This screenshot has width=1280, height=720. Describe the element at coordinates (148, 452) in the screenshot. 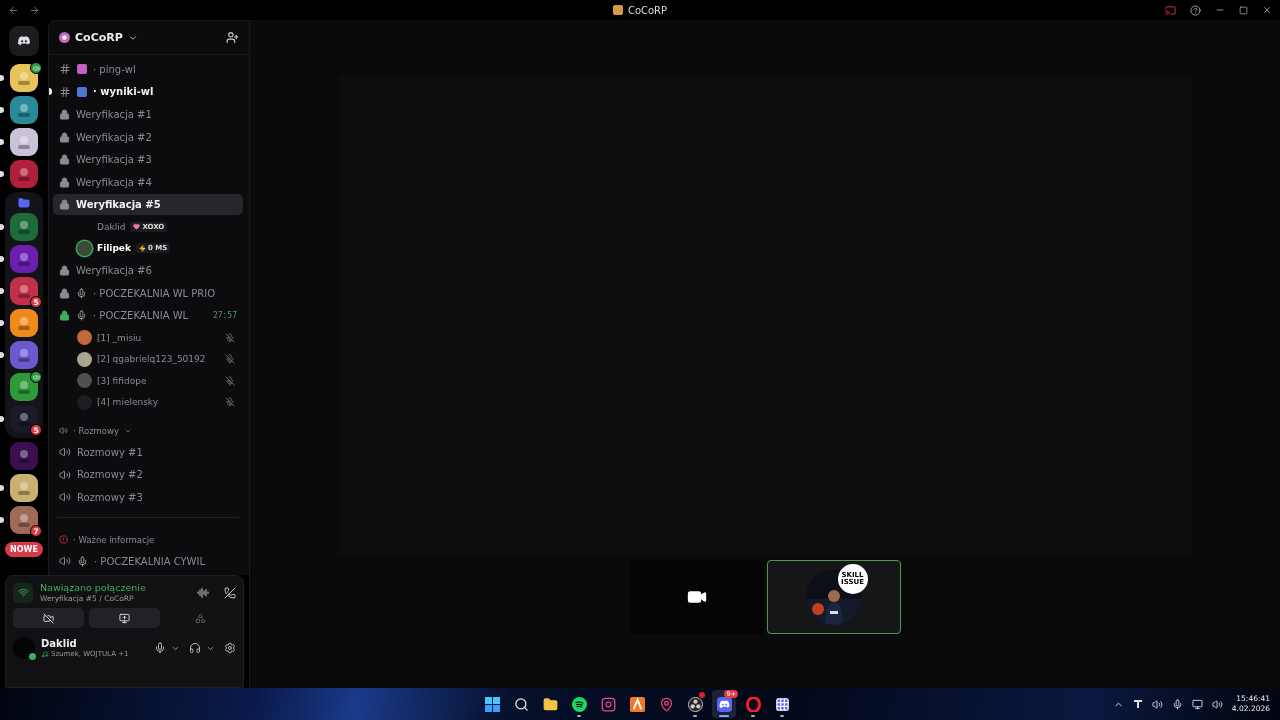

I see `channel-item: Rozmowy #1` at that location.